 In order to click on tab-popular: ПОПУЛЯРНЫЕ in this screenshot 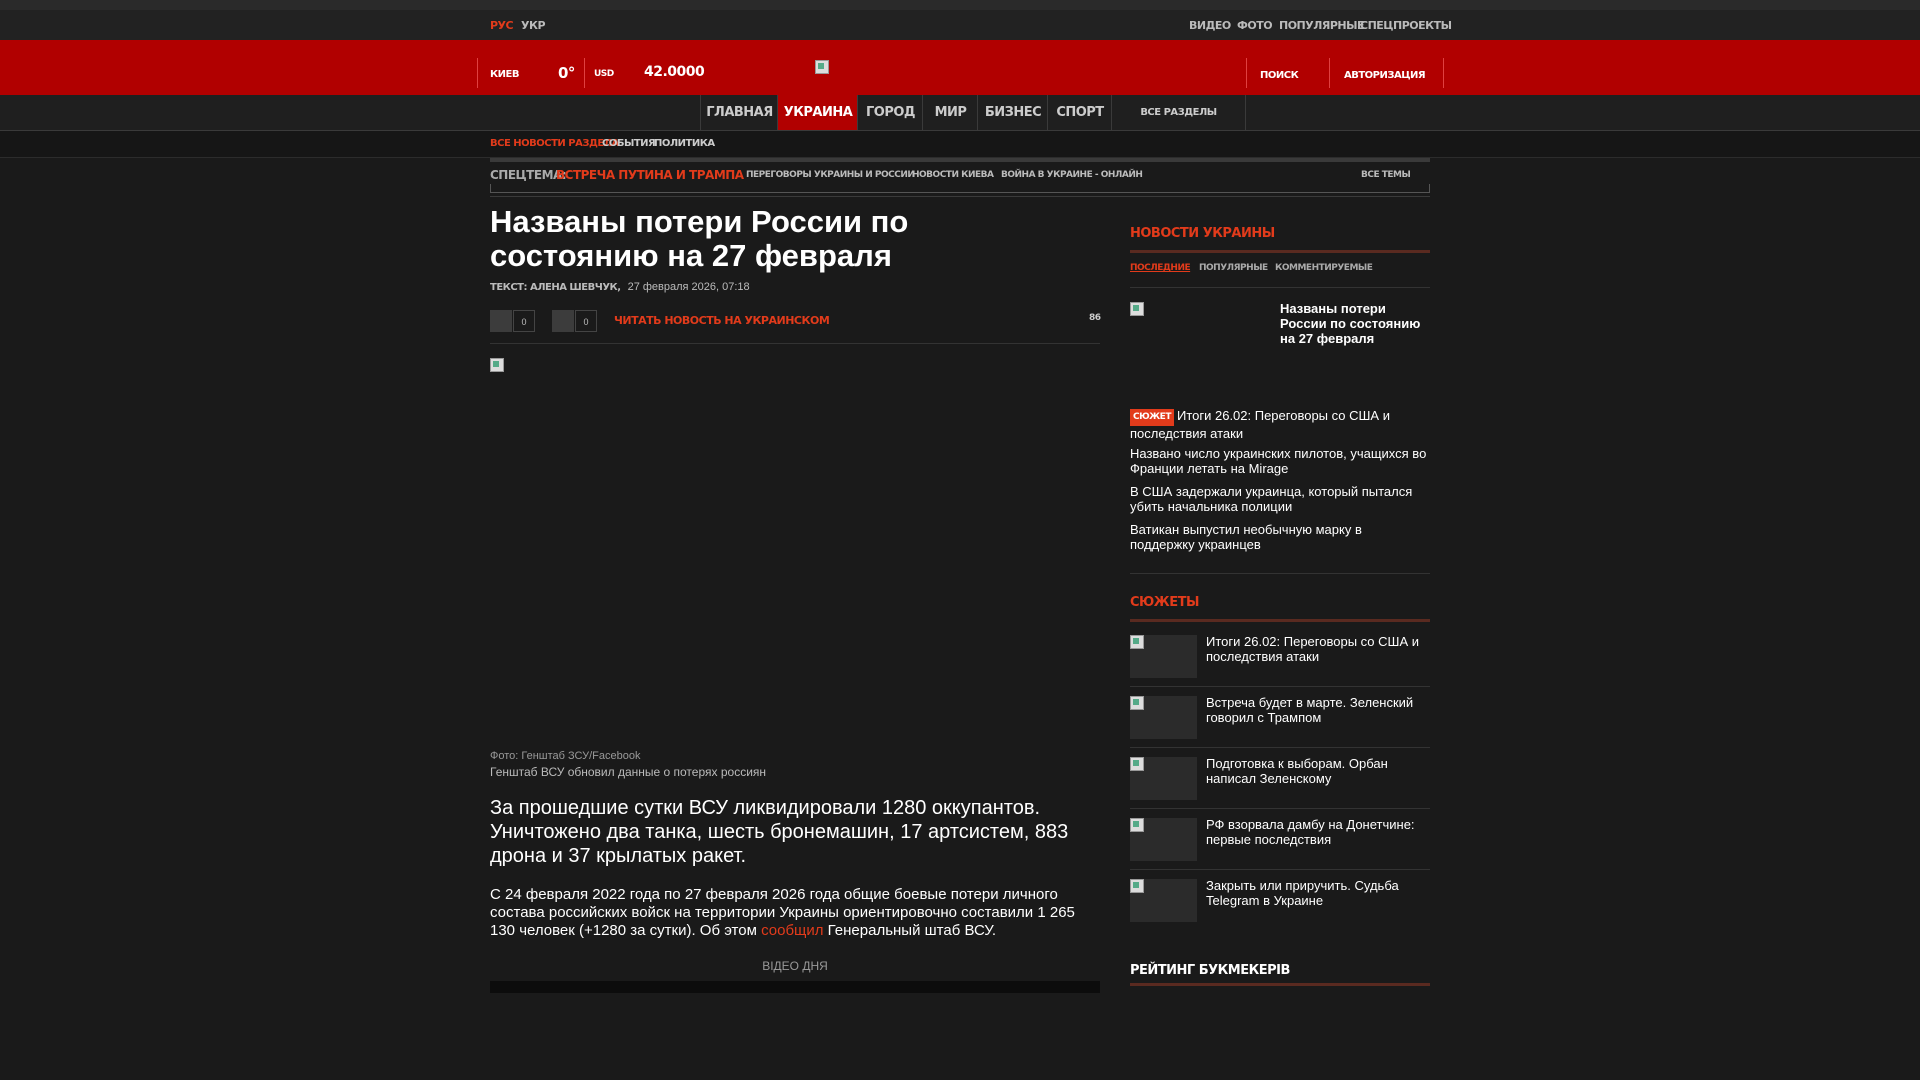, I will do `click(1233, 268)`.